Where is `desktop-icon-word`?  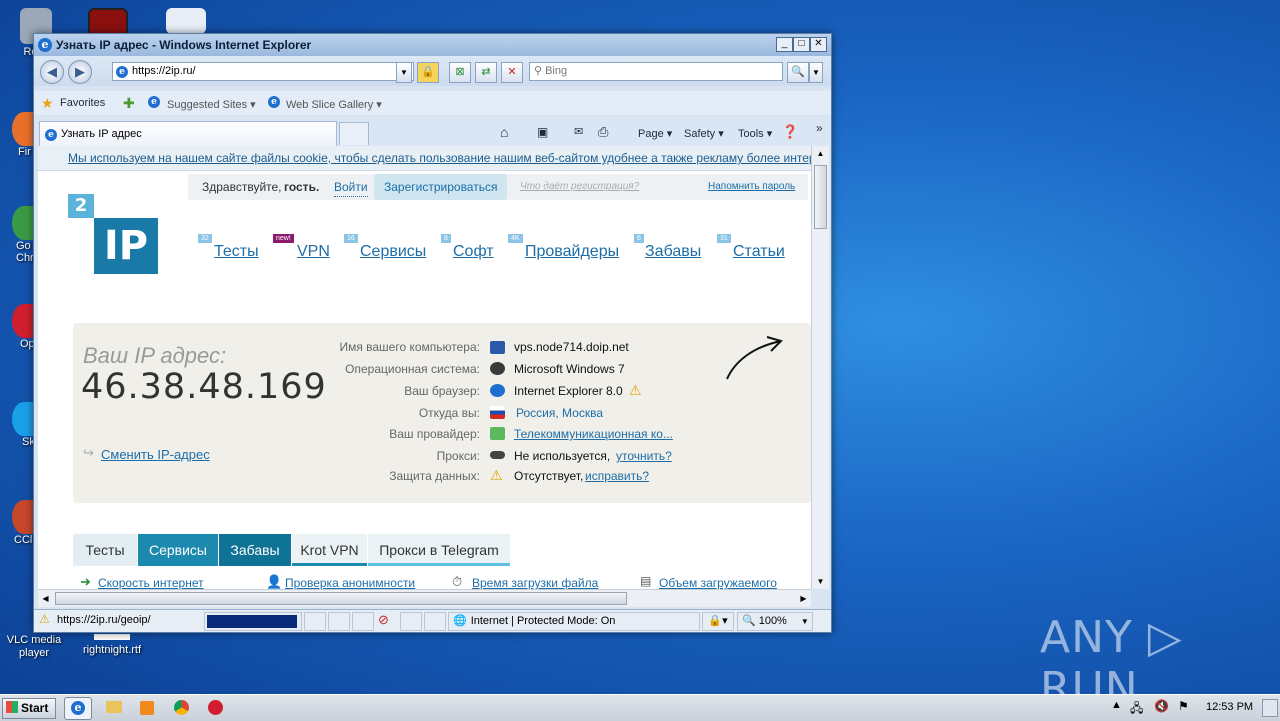
desktop-icon-word is located at coordinates (186, 22).